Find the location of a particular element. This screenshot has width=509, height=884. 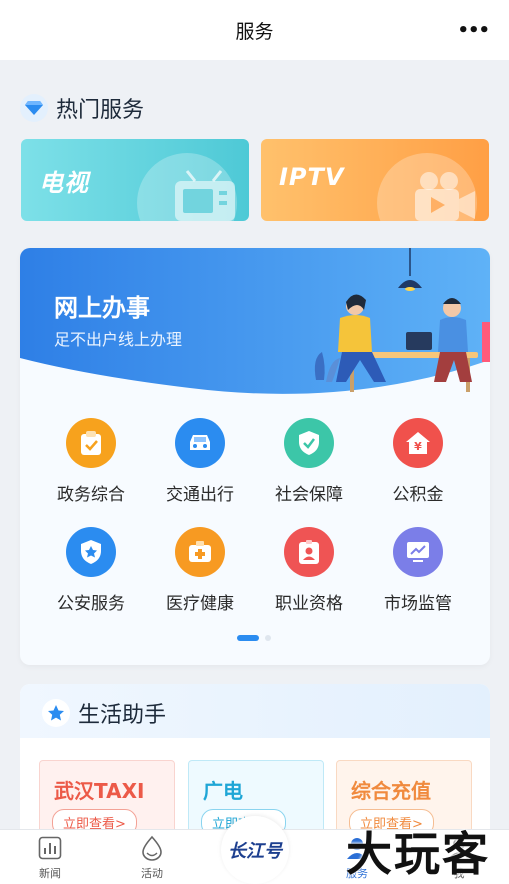

iptv-card: IPTV is located at coordinates (375, 180).